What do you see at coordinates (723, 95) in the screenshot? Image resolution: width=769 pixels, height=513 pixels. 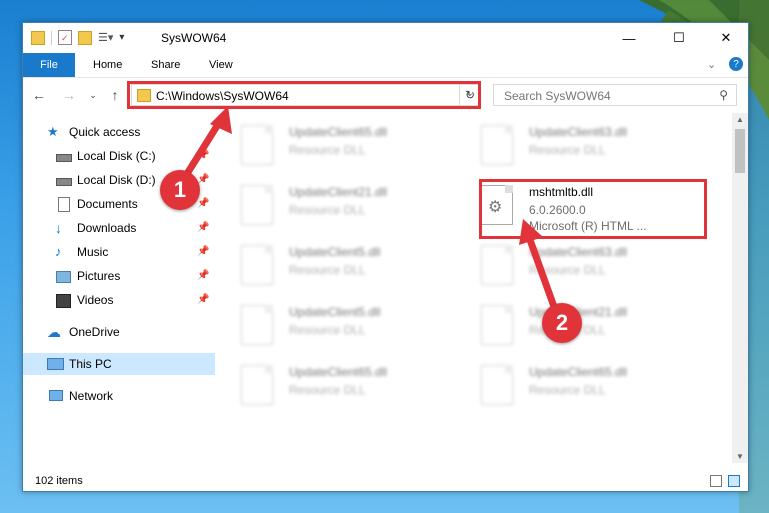 I see `search-icon: ⚲` at bounding box center [723, 95].